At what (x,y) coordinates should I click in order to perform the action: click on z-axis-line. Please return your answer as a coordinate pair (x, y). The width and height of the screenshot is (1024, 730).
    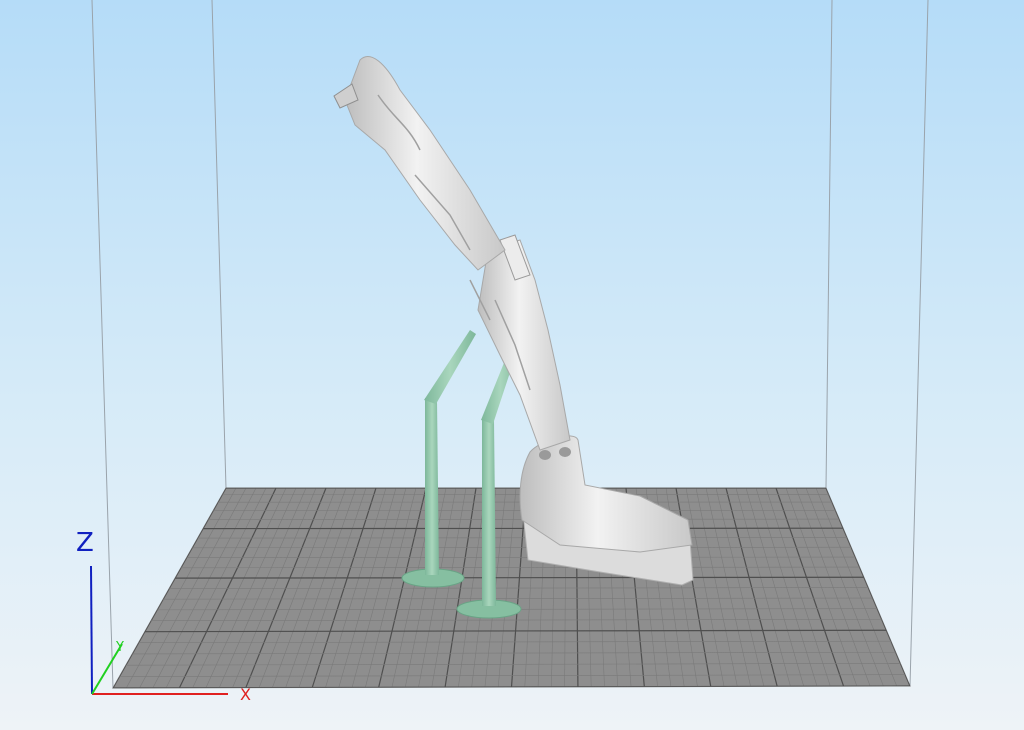
    Looking at the image, I should click on (91, 630).